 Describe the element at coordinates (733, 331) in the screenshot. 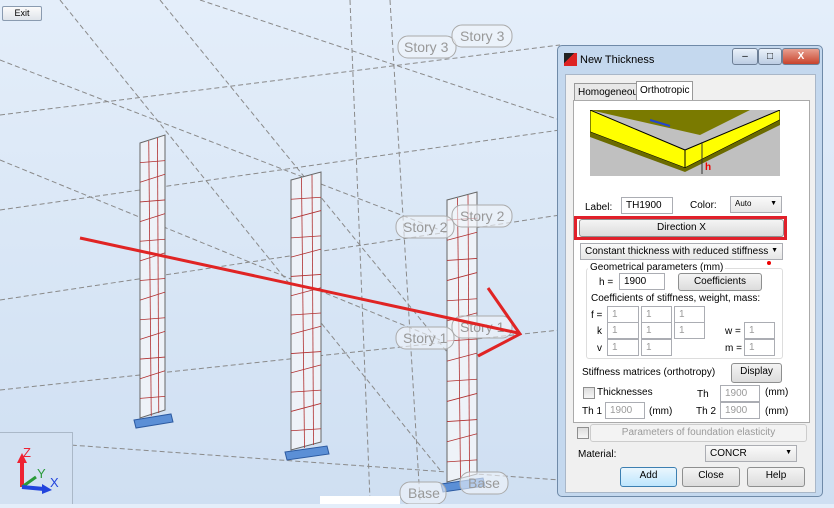

I see `w-caption: w =` at that location.